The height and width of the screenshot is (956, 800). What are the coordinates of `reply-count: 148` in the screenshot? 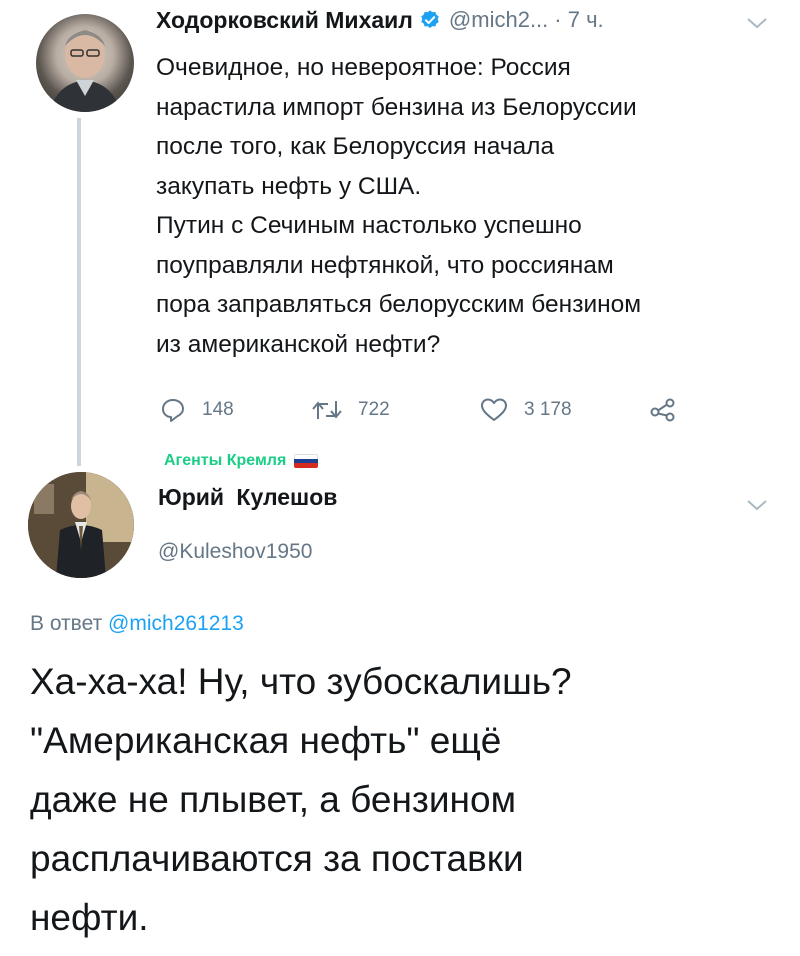 It's located at (218, 409).